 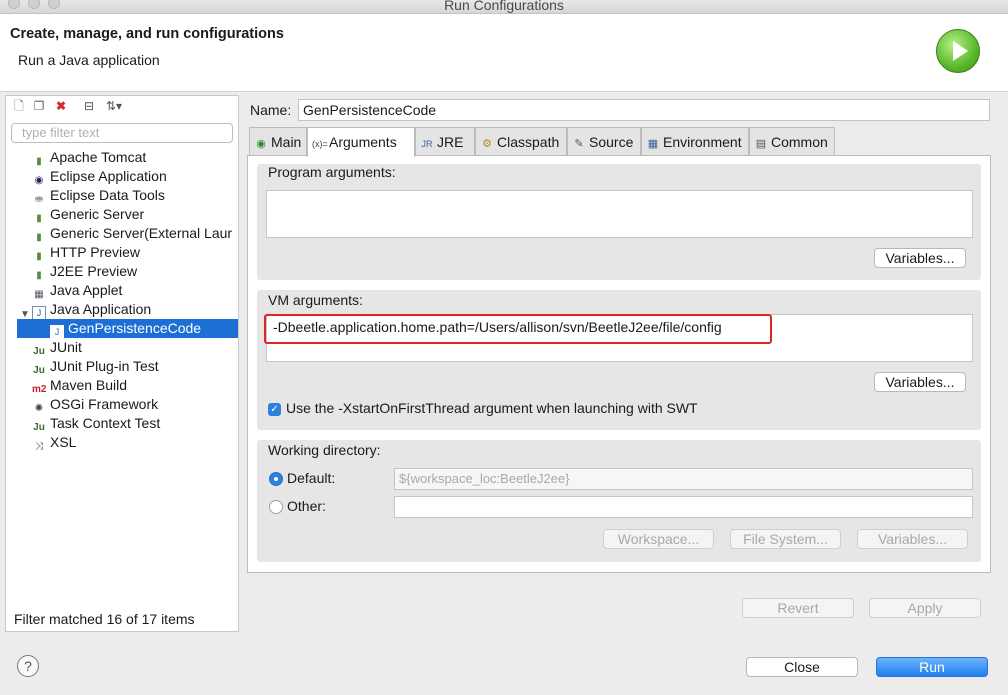 I want to click on arguments-icon: (x)=, so click(x=320, y=144).